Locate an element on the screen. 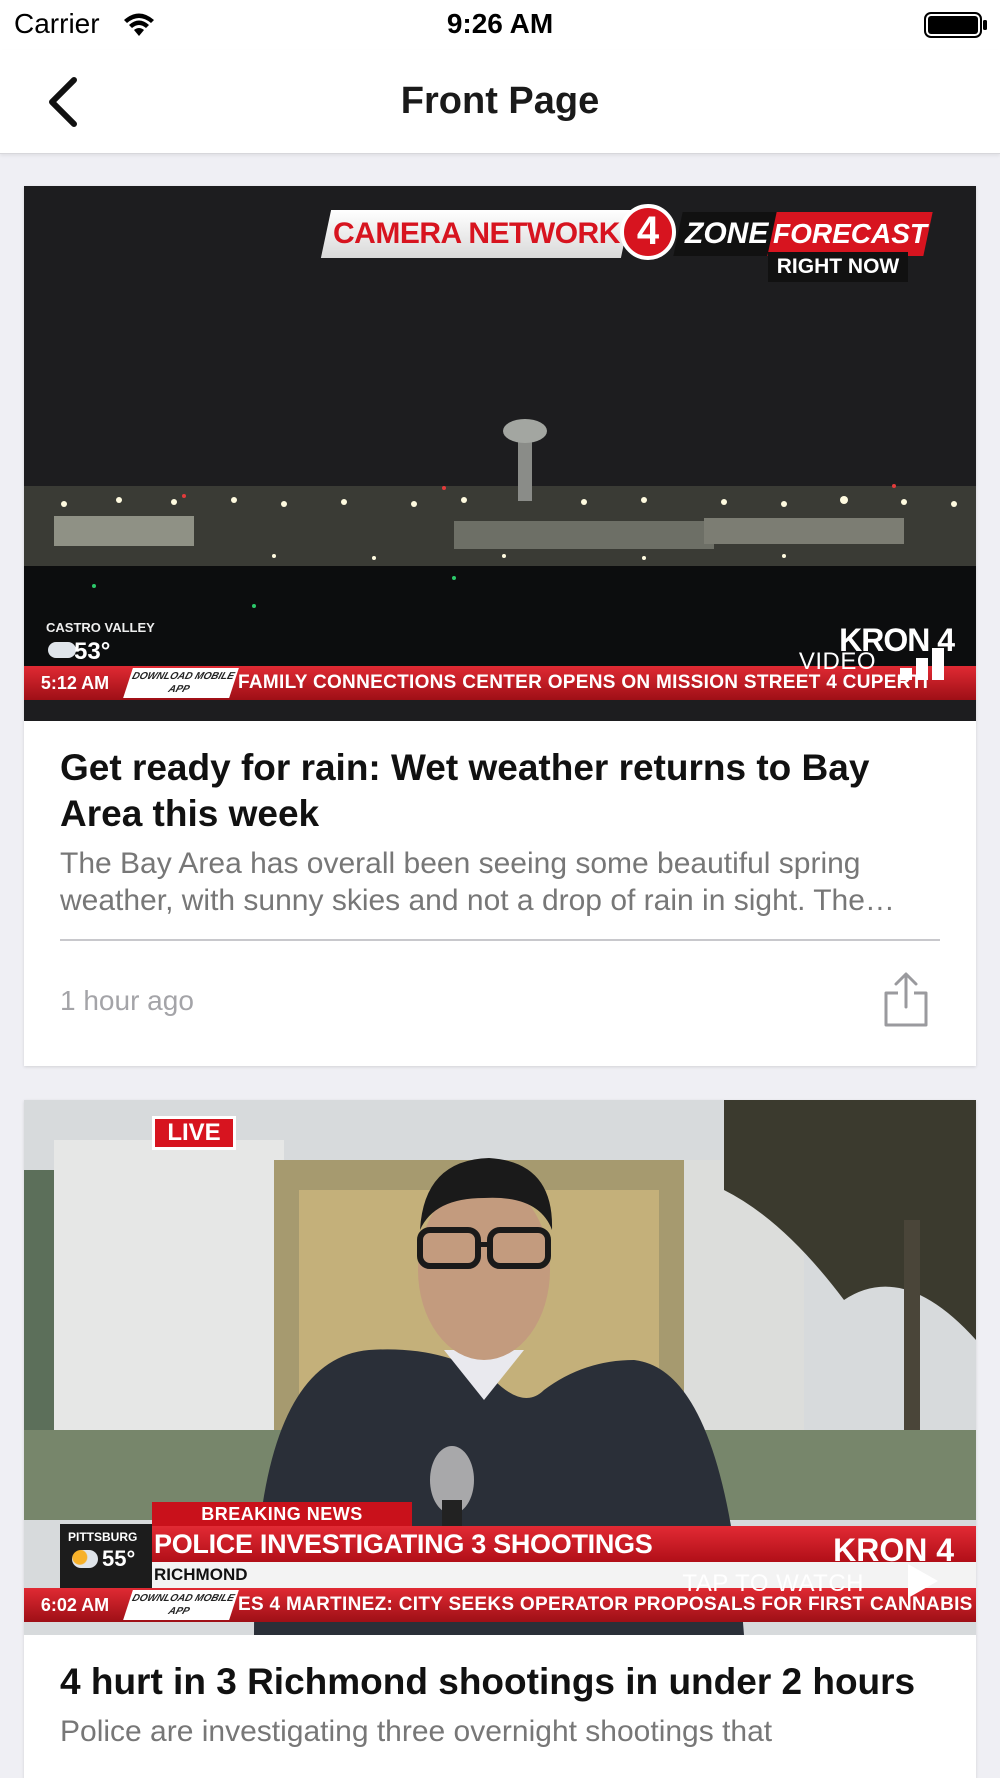 This screenshot has height=1778, width=1000. video-bars-icon is located at coordinates (922, 664).